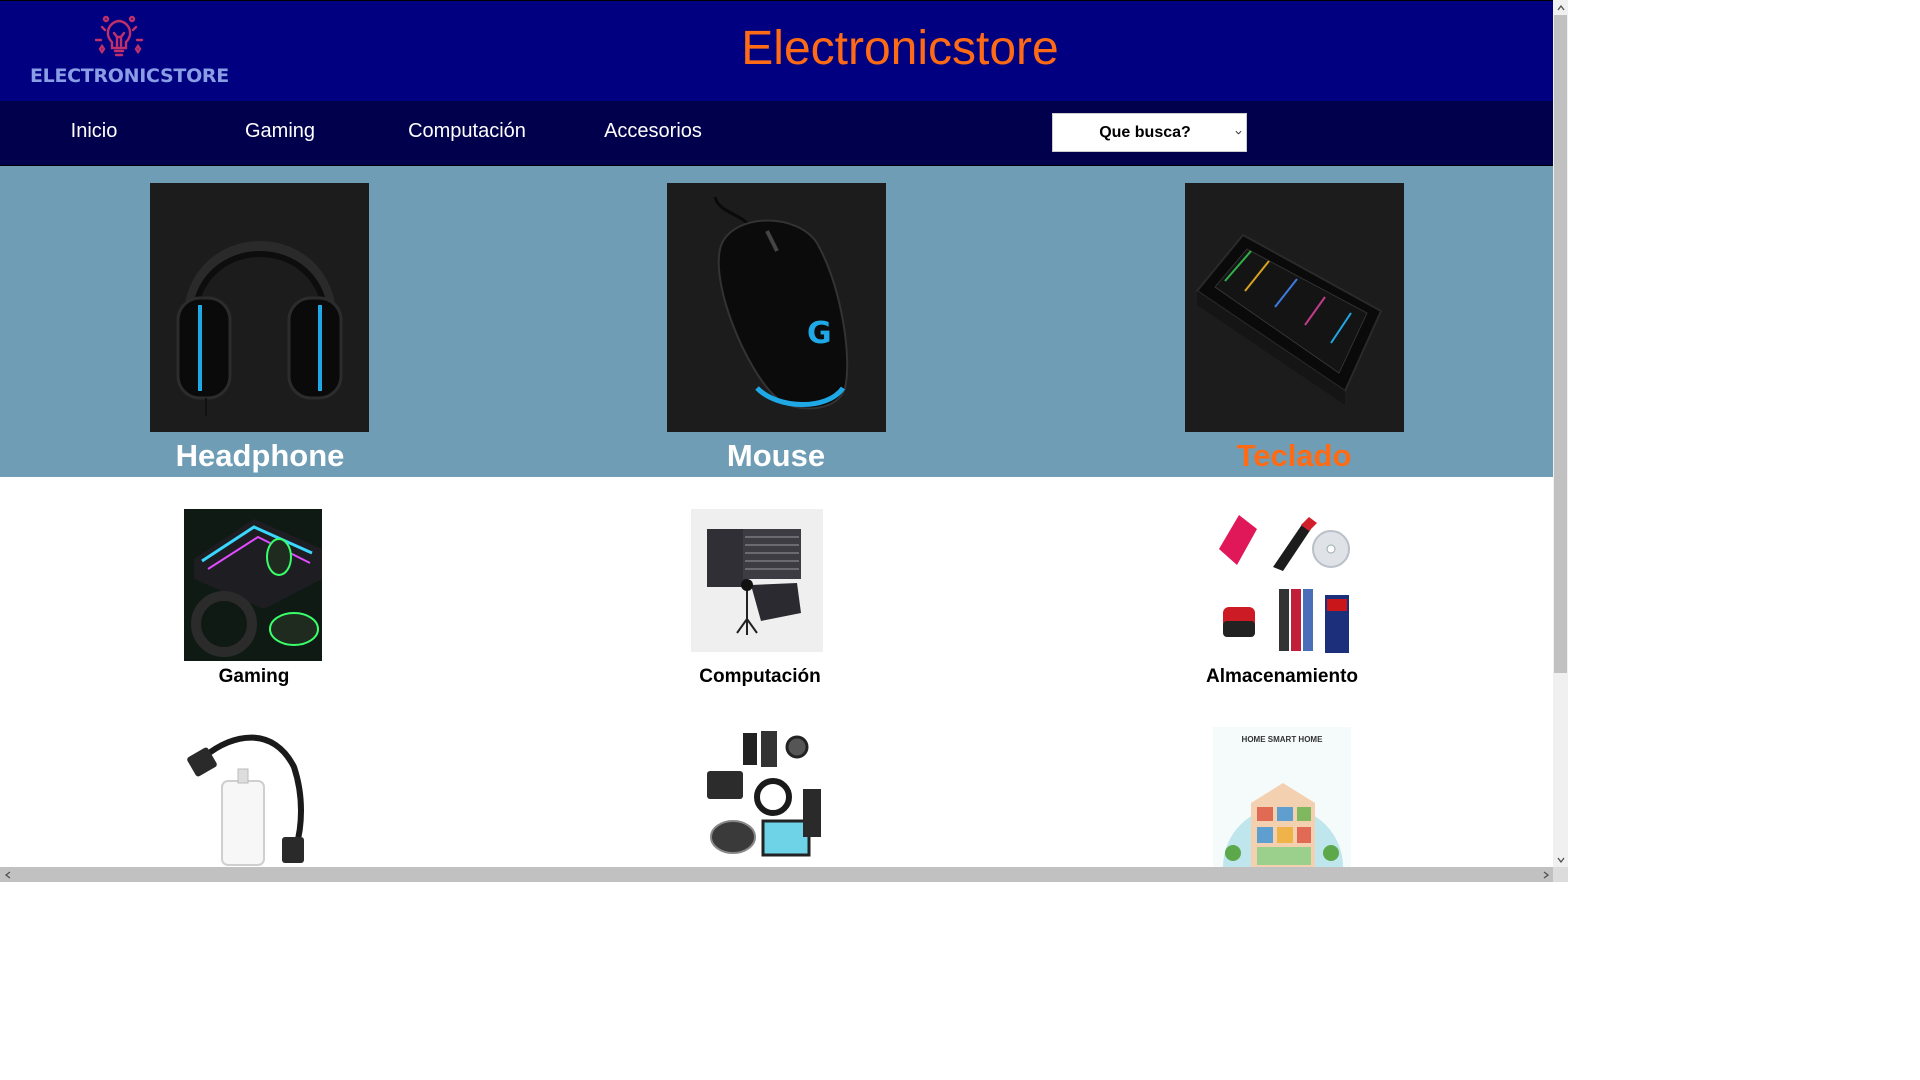 The image size is (1920, 1080). I want to click on nav-item-accesorios: Accesorios, so click(653, 133).